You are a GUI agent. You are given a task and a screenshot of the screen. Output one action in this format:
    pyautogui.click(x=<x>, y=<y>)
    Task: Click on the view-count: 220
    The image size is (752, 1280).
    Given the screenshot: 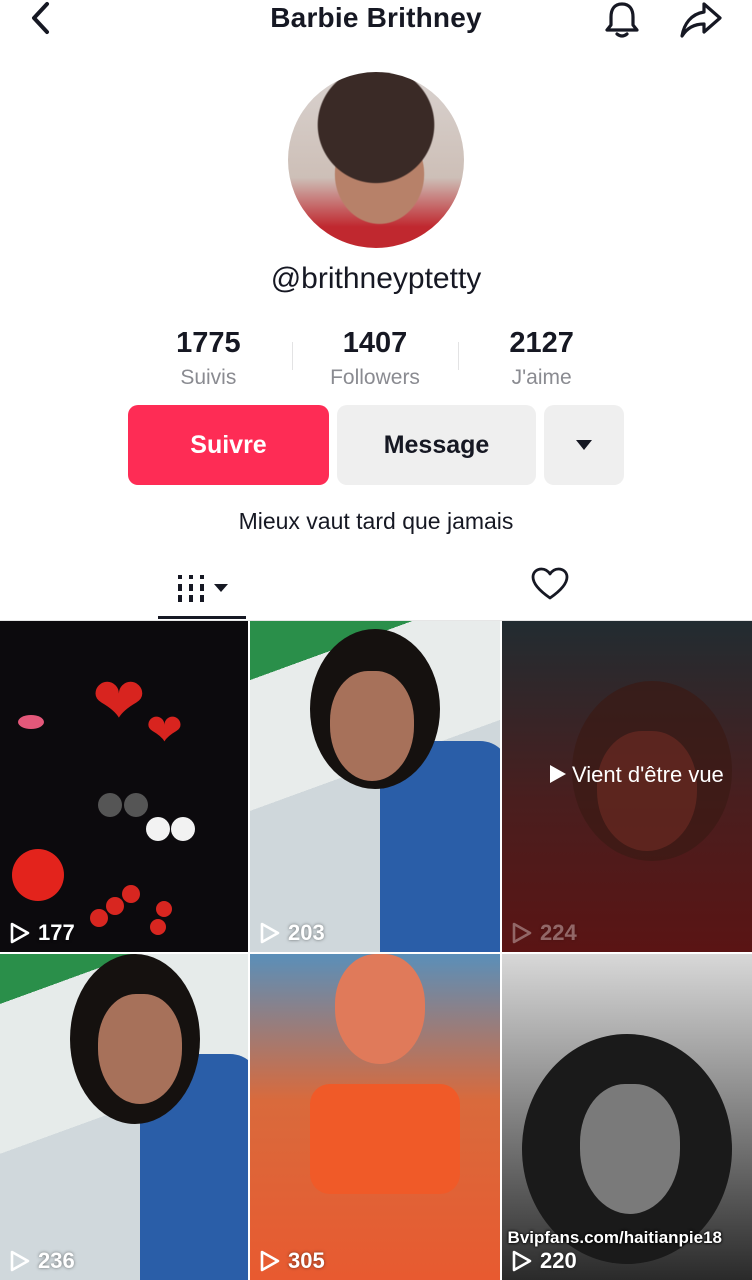 What is the action you would take?
    pyautogui.click(x=544, y=1261)
    